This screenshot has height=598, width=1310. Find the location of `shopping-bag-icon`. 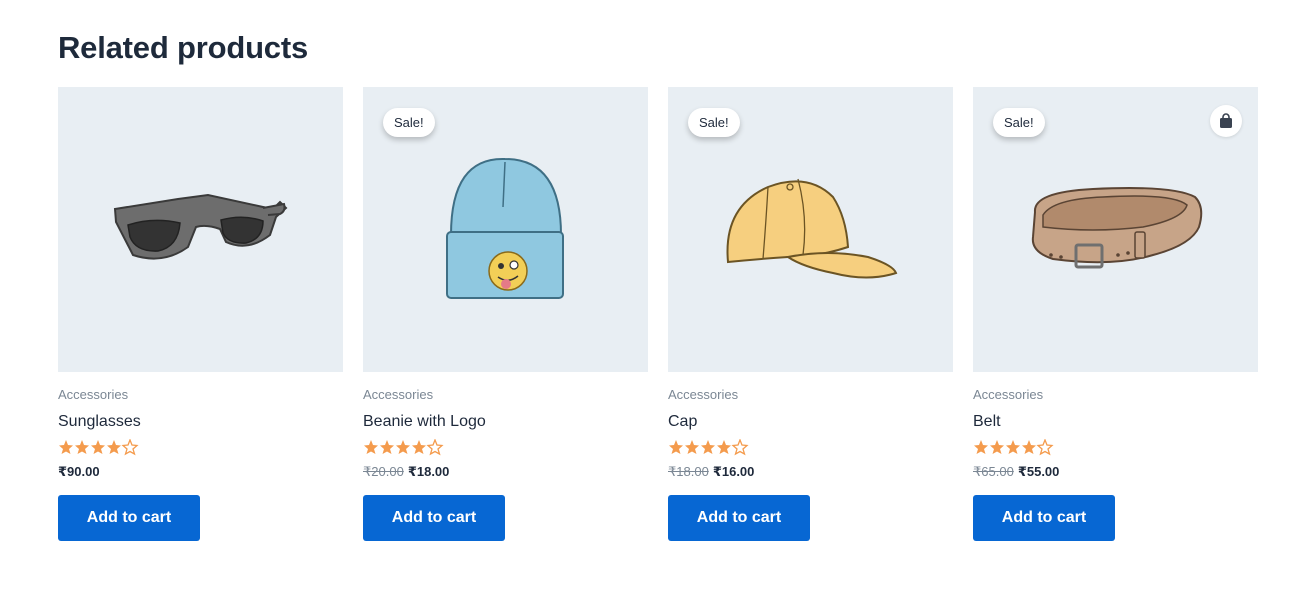

shopping-bag-icon is located at coordinates (1226, 121).